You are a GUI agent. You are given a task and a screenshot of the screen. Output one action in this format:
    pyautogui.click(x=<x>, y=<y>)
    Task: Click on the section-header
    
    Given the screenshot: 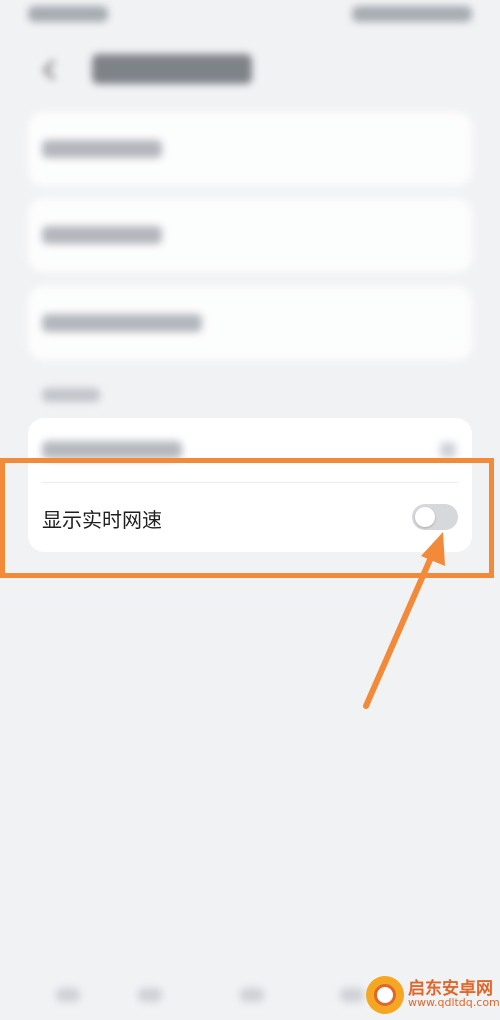 What is the action you would take?
    pyautogui.click(x=71, y=395)
    